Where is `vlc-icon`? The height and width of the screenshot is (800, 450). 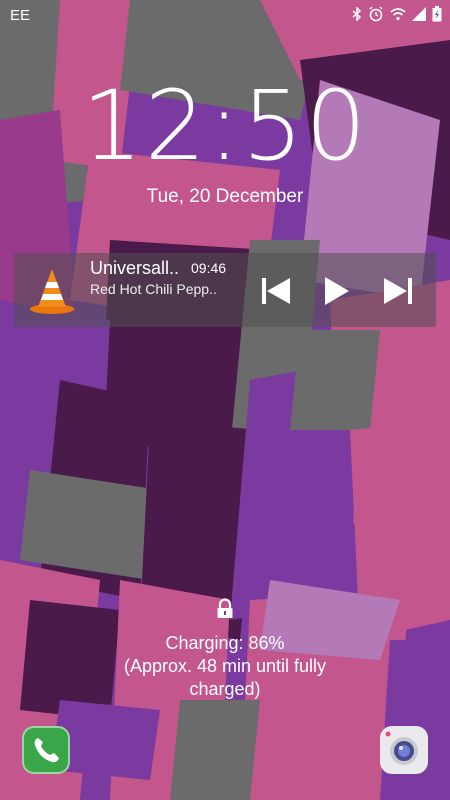 vlc-icon is located at coordinates (52, 291).